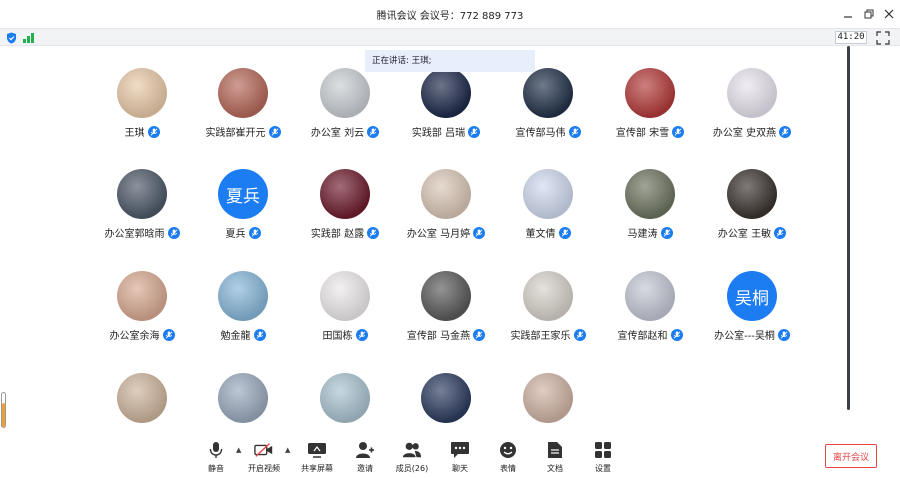 The height and width of the screenshot is (479, 900). I want to click on participant-tile: 宣传部 马金燕, so click(446, 316).